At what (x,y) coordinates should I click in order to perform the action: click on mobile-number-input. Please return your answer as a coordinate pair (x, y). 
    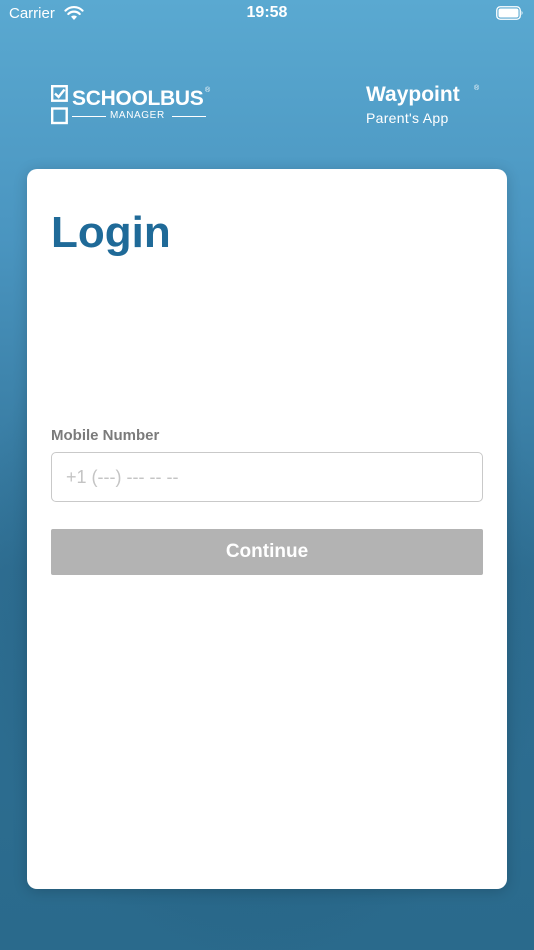
    Looking at the image, I should click on (267, 477).